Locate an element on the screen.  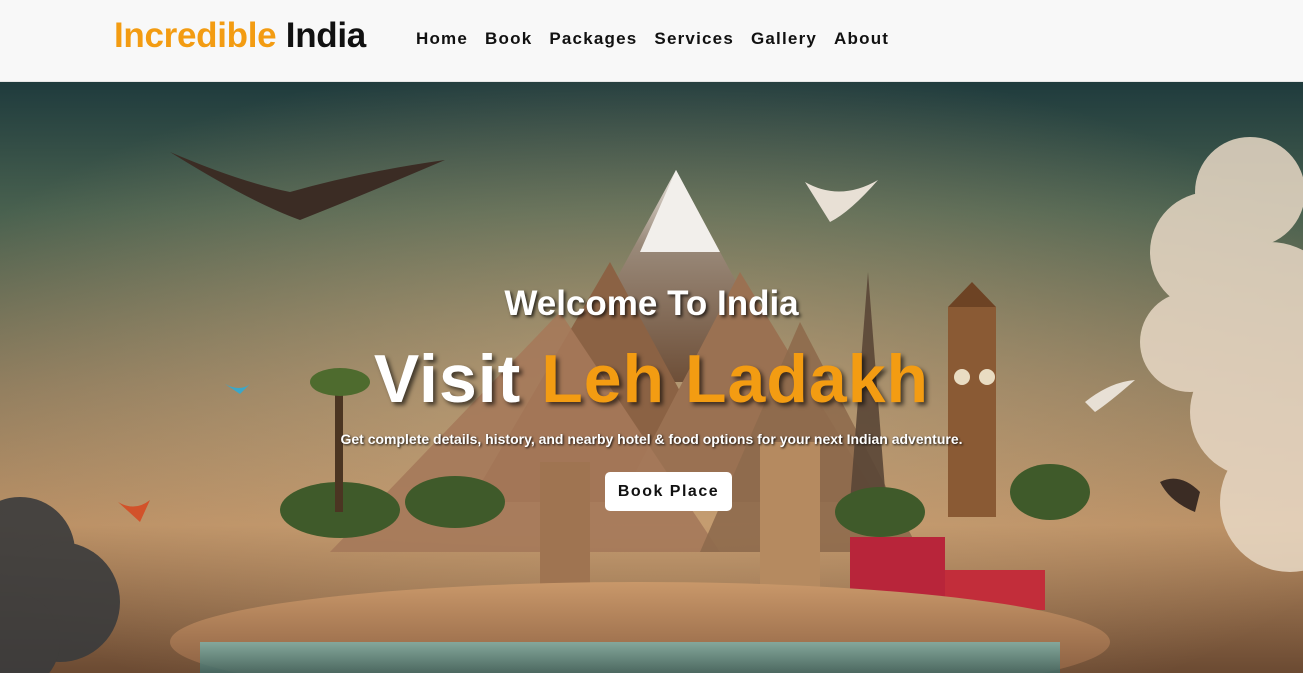
nav-services-link: Services is located at coordinates (694, 39).